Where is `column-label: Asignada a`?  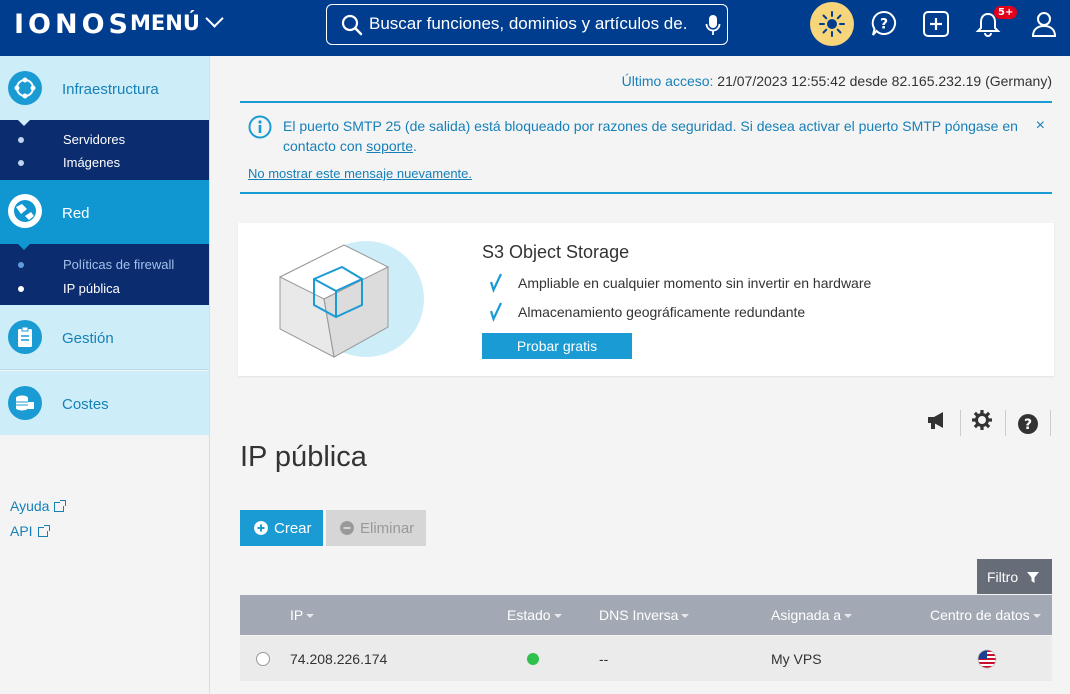 column-label: Asignada a is located at coordinates (806, 615).